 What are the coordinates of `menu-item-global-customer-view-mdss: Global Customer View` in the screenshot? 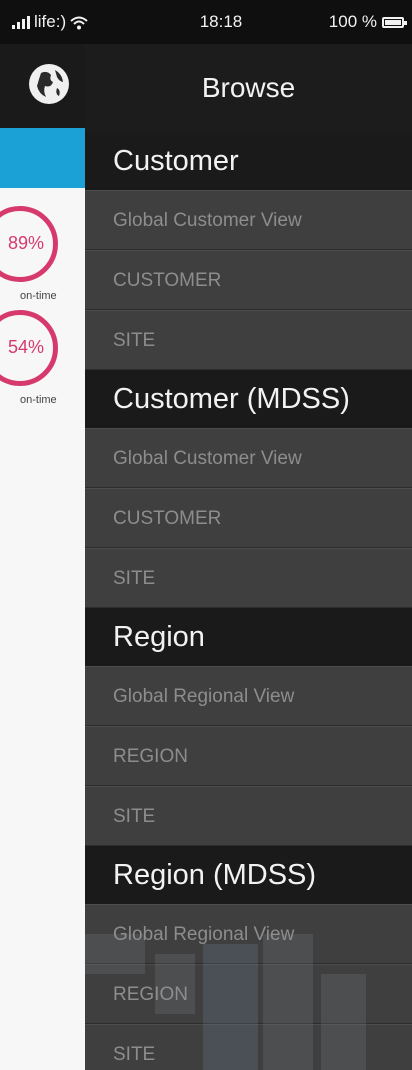 It's located at (248, 458).